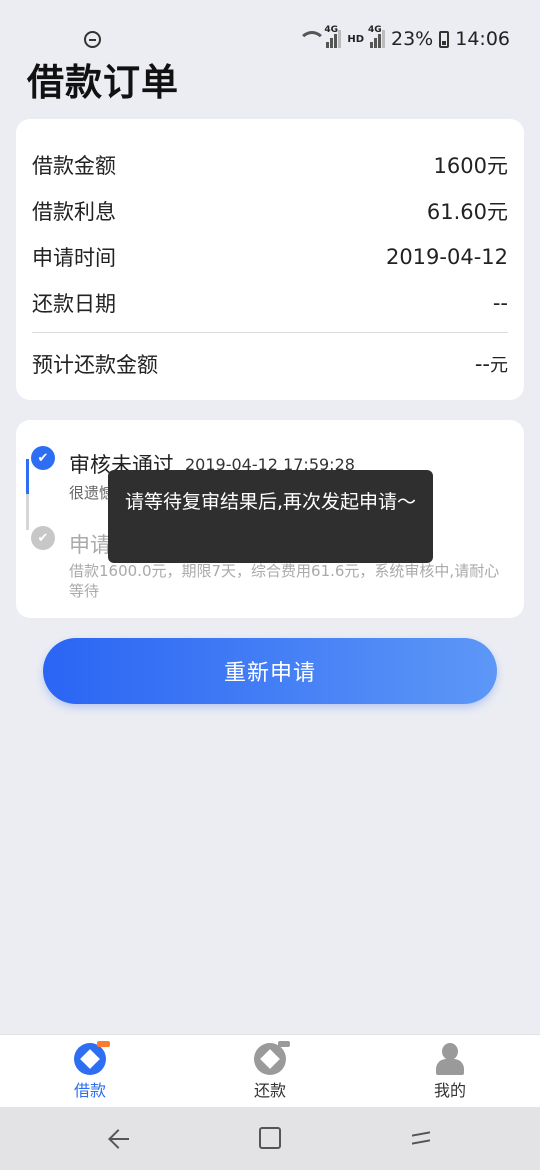 The height and width of the screenshot is (1170, 540). What do you see at coordinates (43, 458) in the screenshot?
I see `check-icon: ✔` at bounding box center [43, 458].